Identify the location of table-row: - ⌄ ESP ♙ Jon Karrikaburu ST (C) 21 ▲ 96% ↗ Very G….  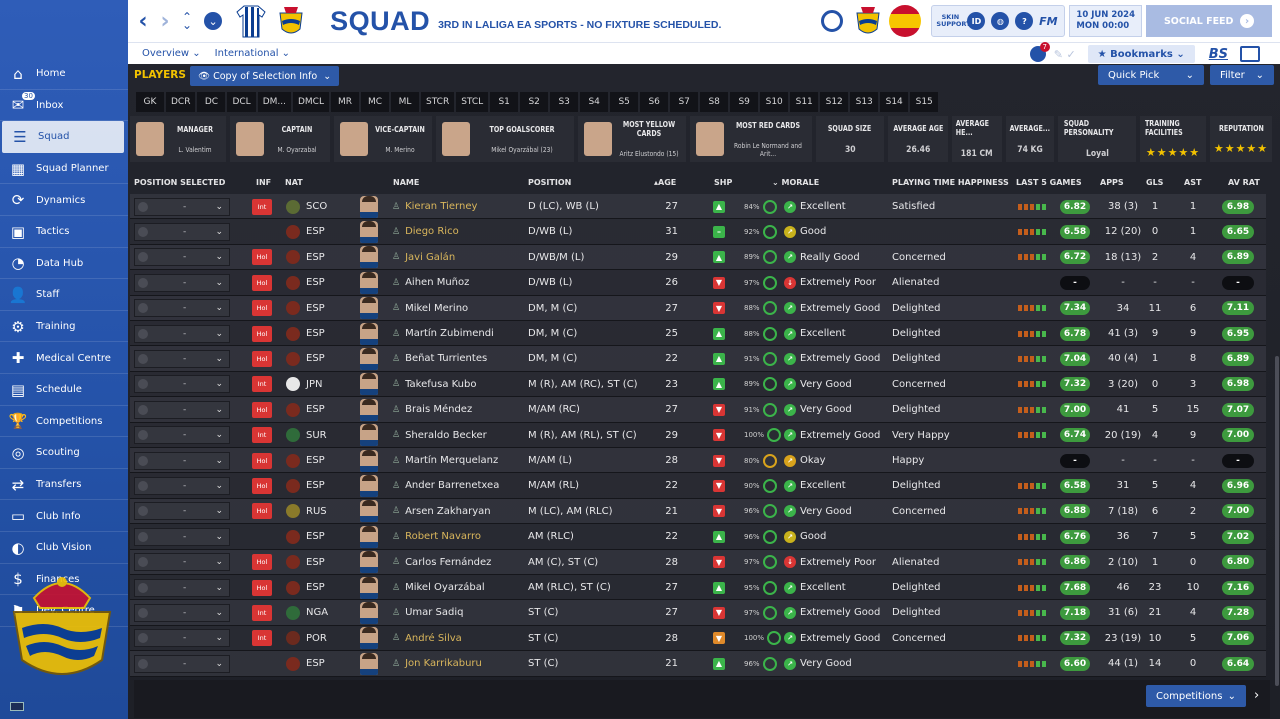
(698, 664).